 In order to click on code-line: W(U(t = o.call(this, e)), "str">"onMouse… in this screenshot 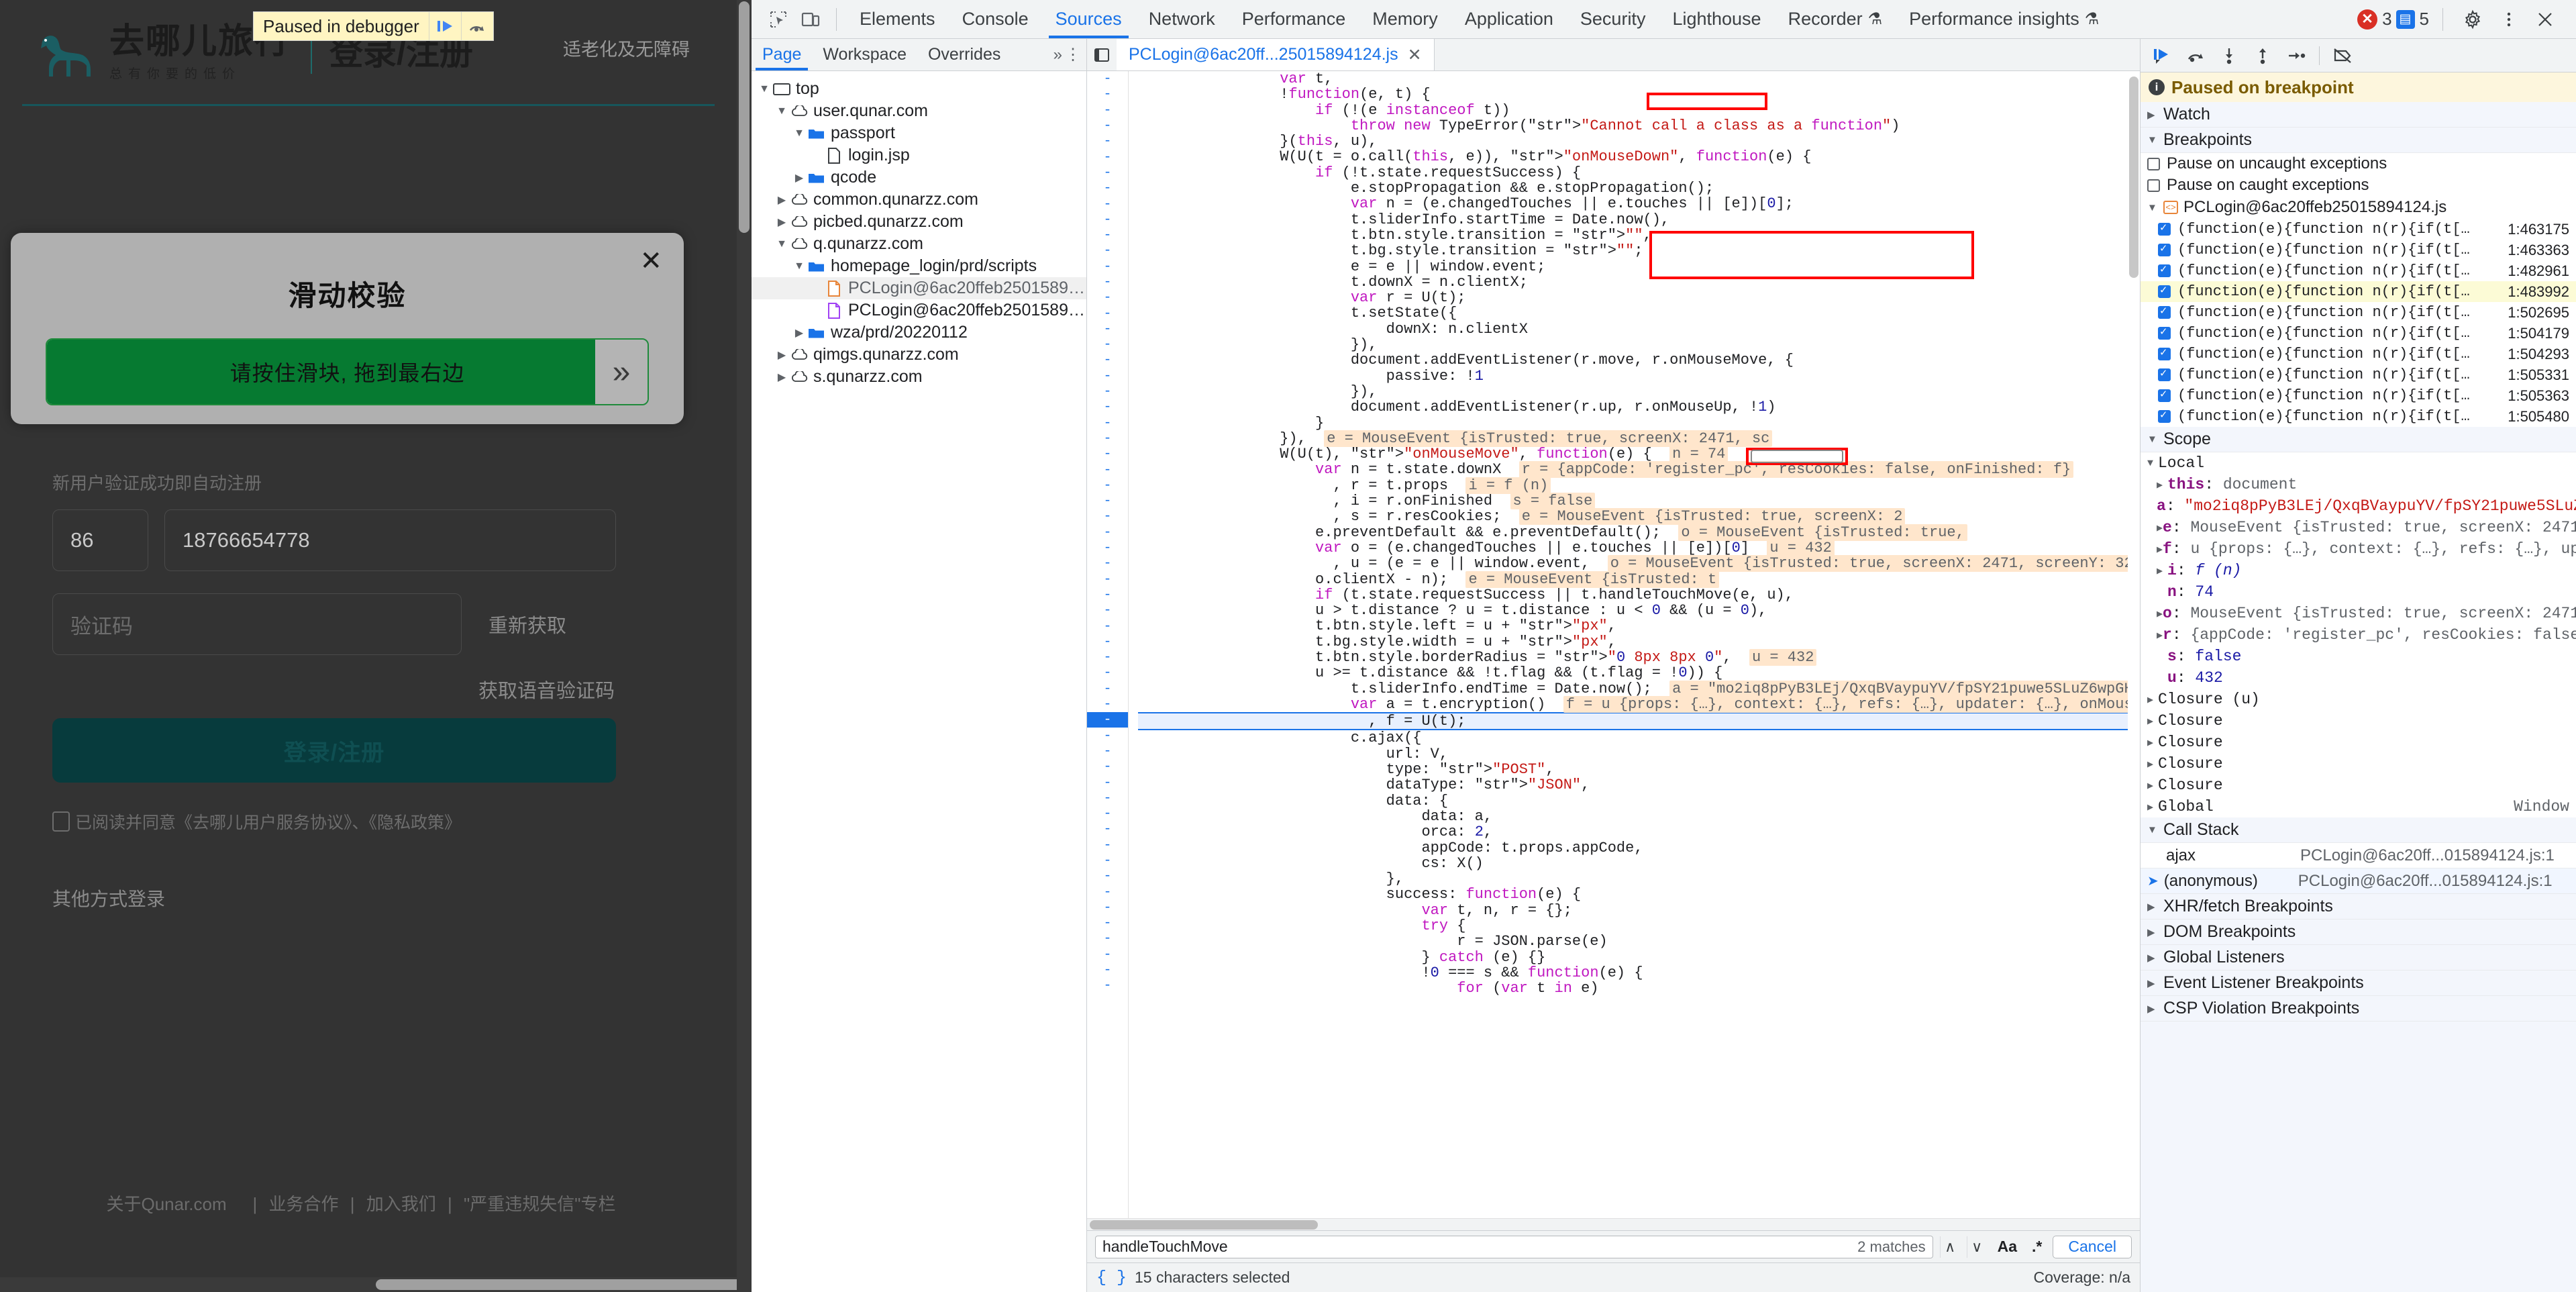, I will do `click(1639, 157)`.